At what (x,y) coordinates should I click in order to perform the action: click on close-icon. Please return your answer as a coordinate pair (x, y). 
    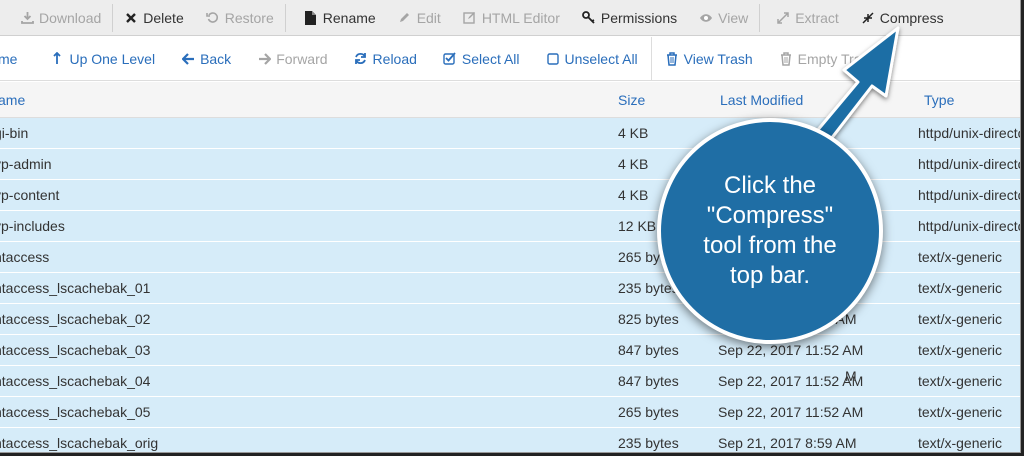
    Looking at the image, I should click on (131, 18).